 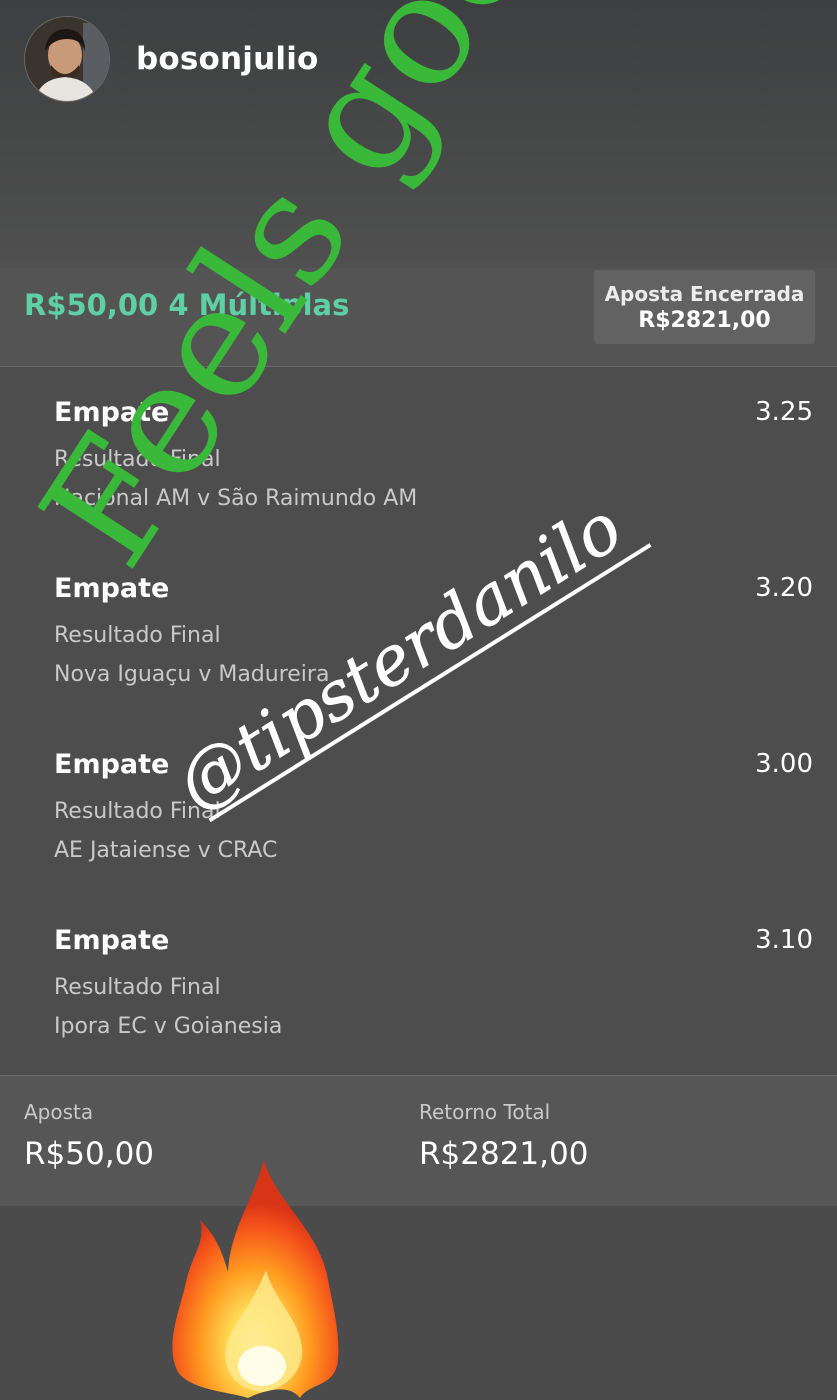 What do you see at coordinates (166, 850) in the screenshot?
I see `selection-match: AE Jataiense v CRAC` at bounding box center [166, 850].